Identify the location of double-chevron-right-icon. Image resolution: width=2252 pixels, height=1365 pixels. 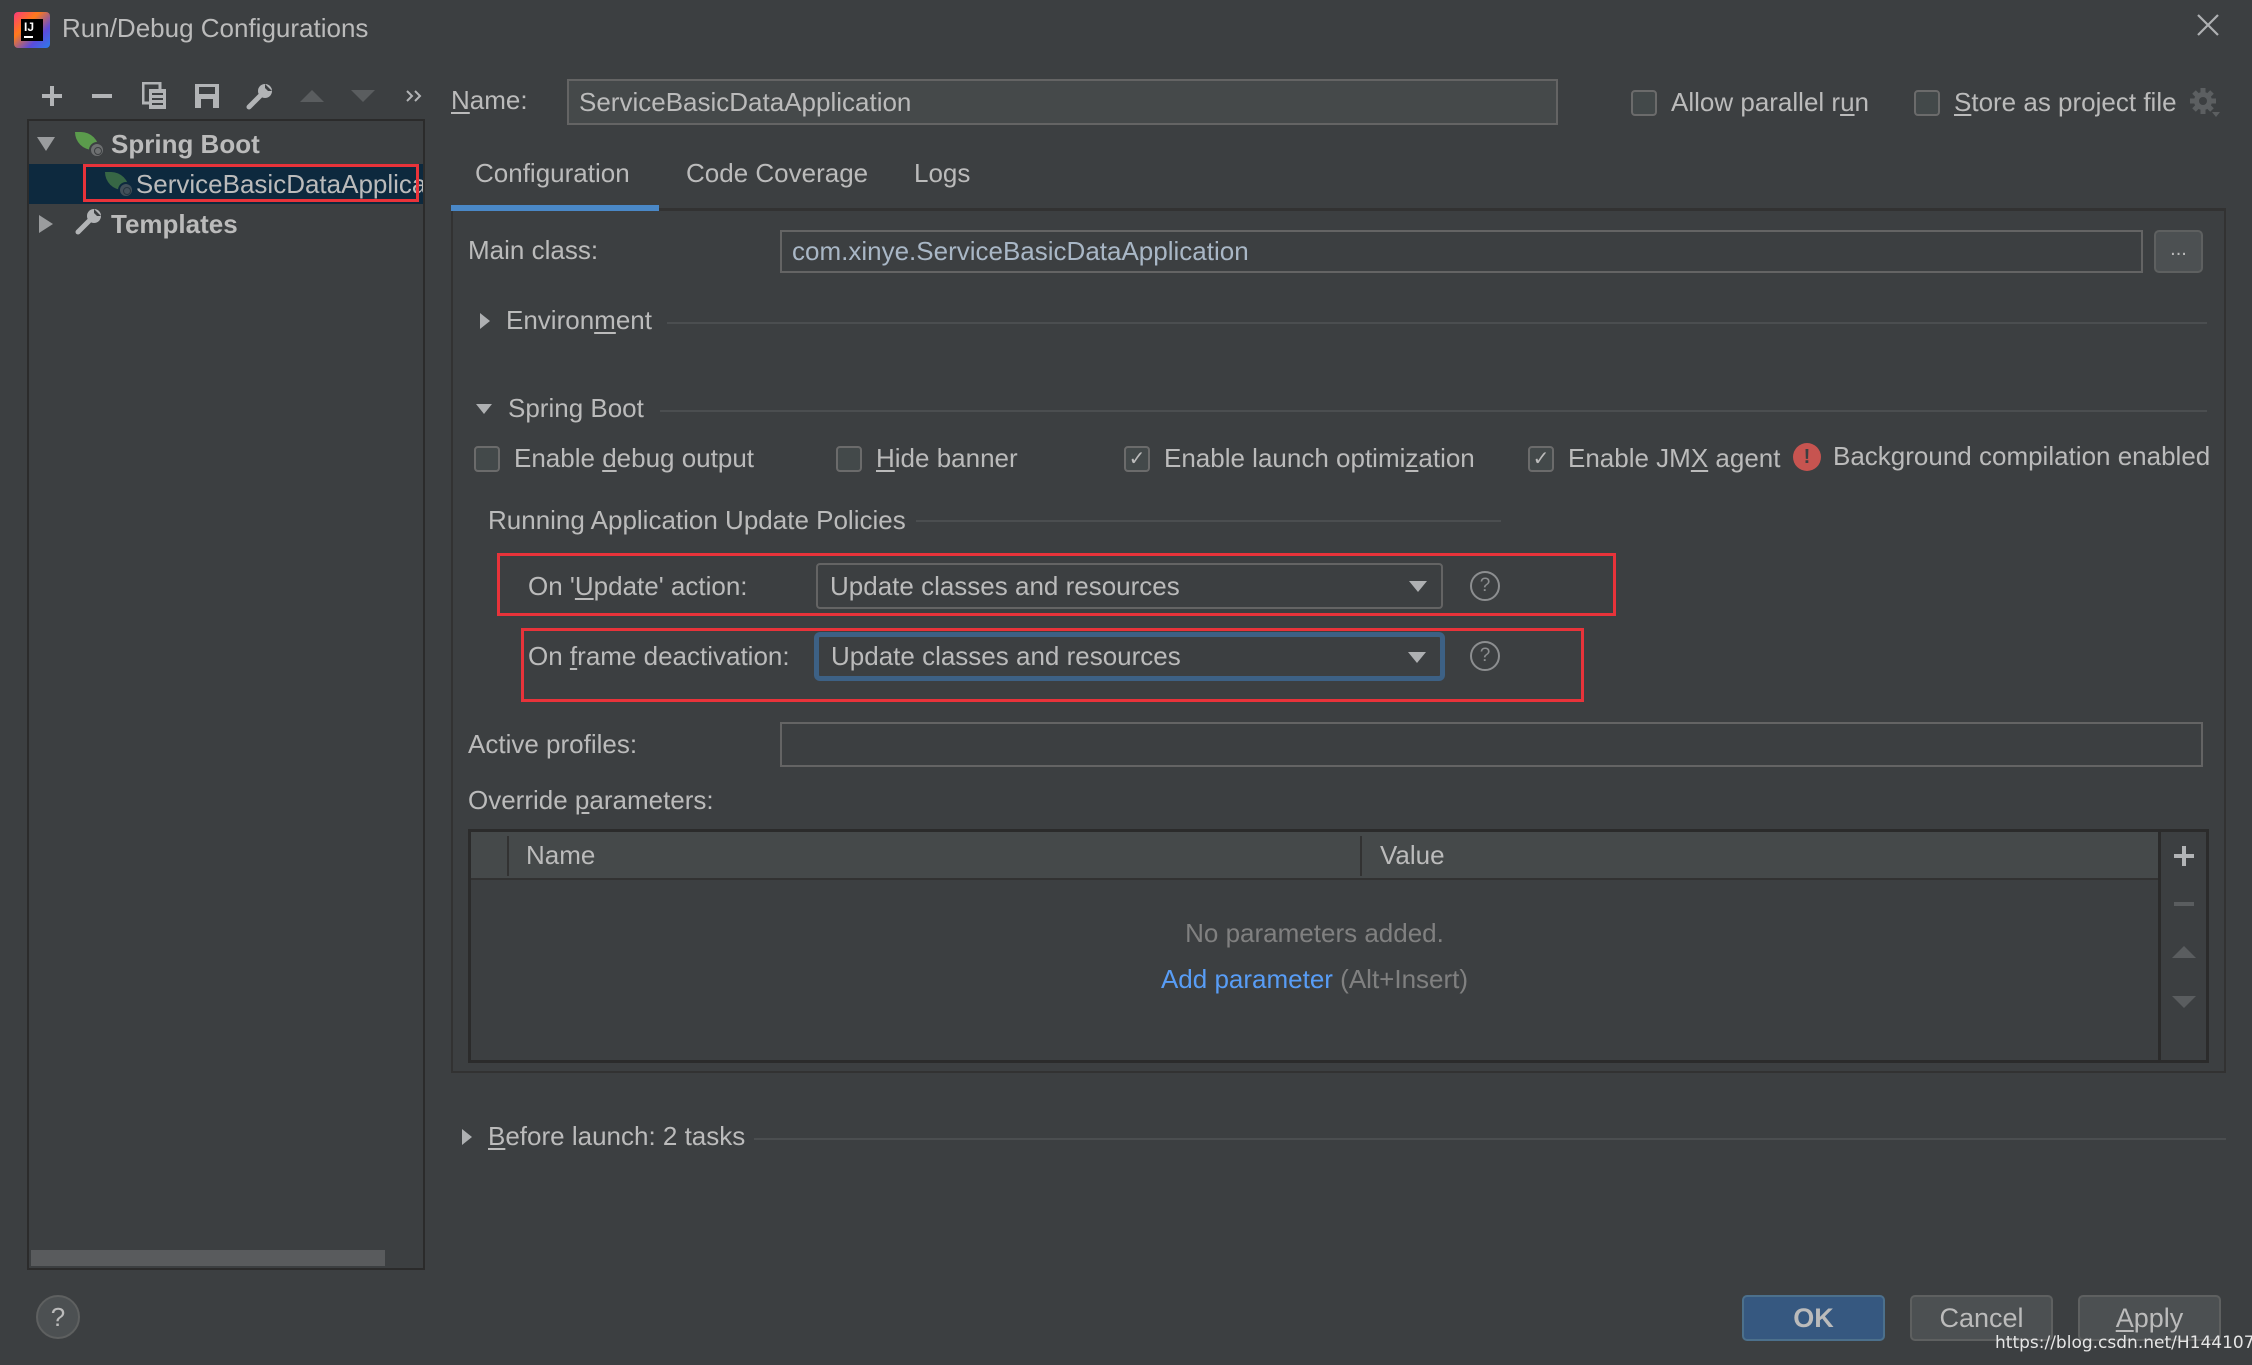
(414, 96).